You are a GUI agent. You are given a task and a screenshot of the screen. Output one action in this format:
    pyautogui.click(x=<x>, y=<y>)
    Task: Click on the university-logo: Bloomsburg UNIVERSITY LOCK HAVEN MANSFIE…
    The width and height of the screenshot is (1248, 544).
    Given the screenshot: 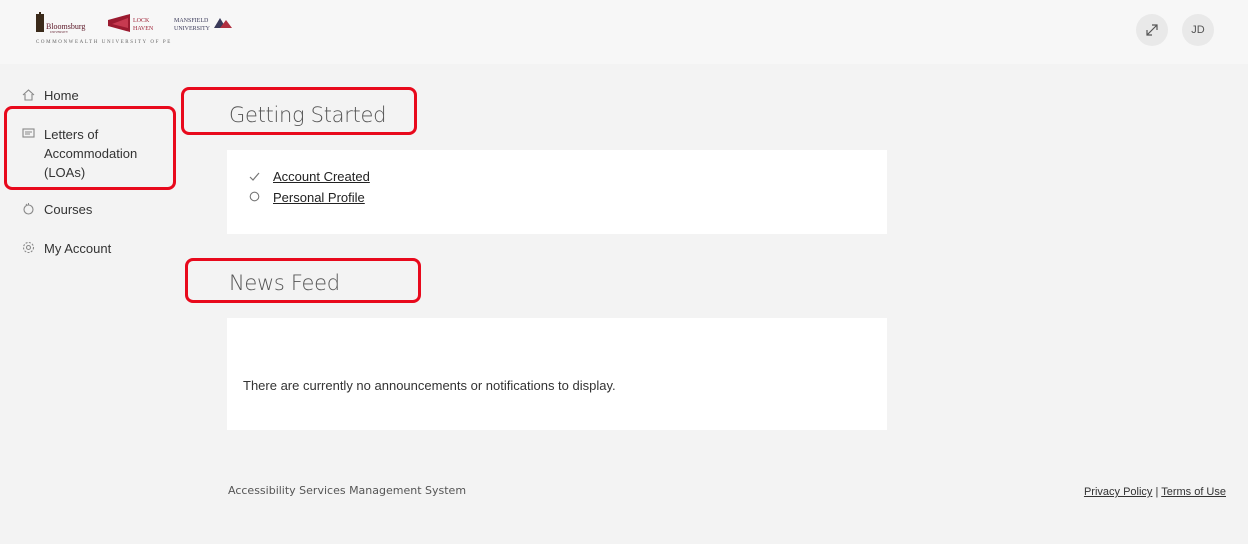 What is the action you would take?
    pyautogui.click(x=136, y=30)
    